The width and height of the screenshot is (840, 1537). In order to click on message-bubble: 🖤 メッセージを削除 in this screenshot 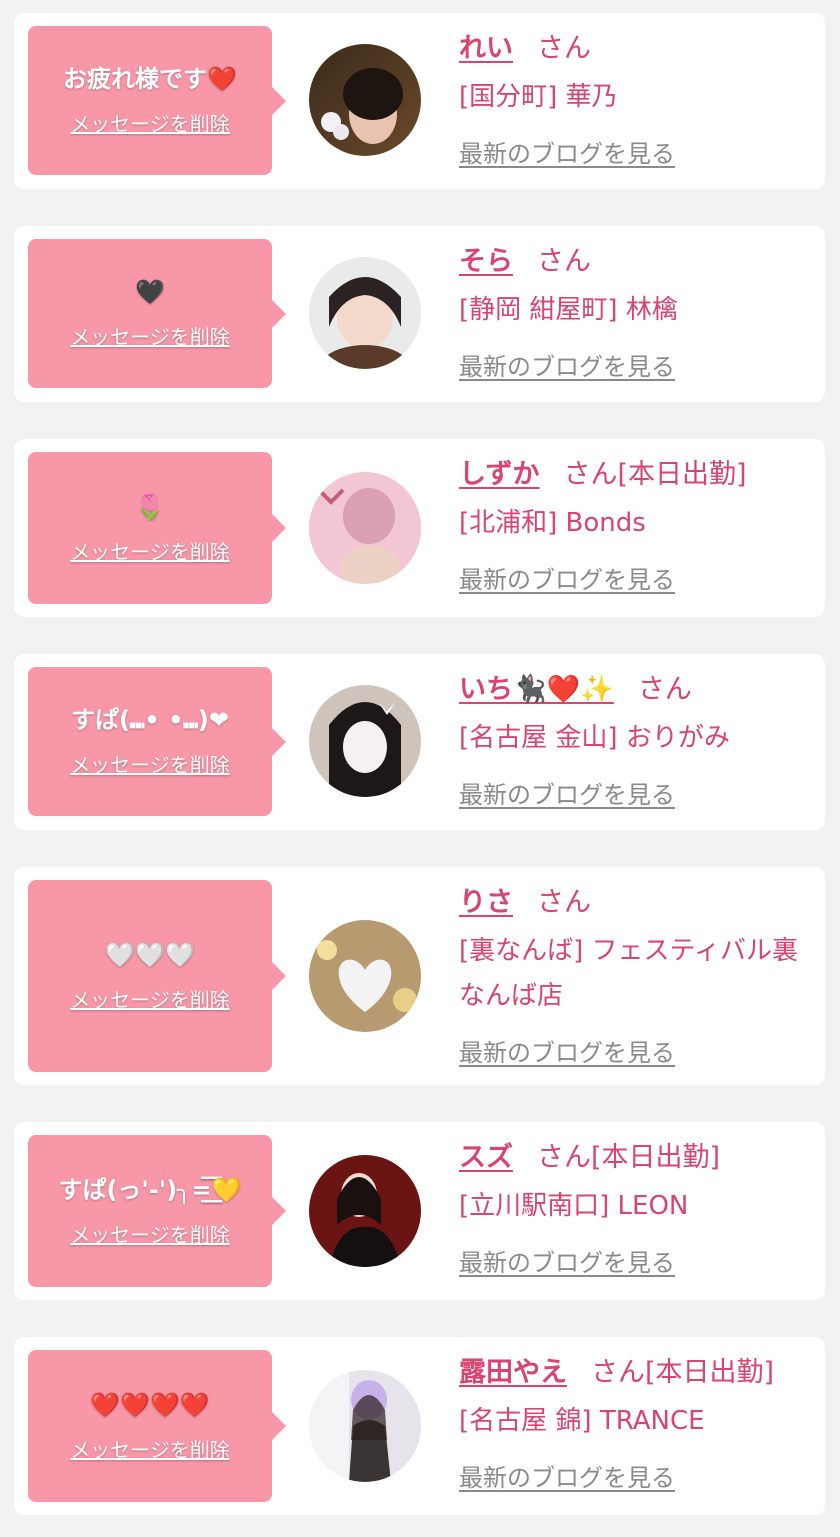, I will do `click(157, 313)`.